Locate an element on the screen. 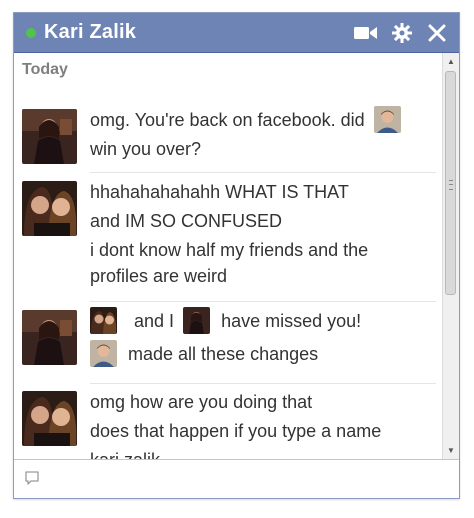 This screenshot has height=518, width=474. message-line: omg how are you doing that is located at coordinates (201, 402).